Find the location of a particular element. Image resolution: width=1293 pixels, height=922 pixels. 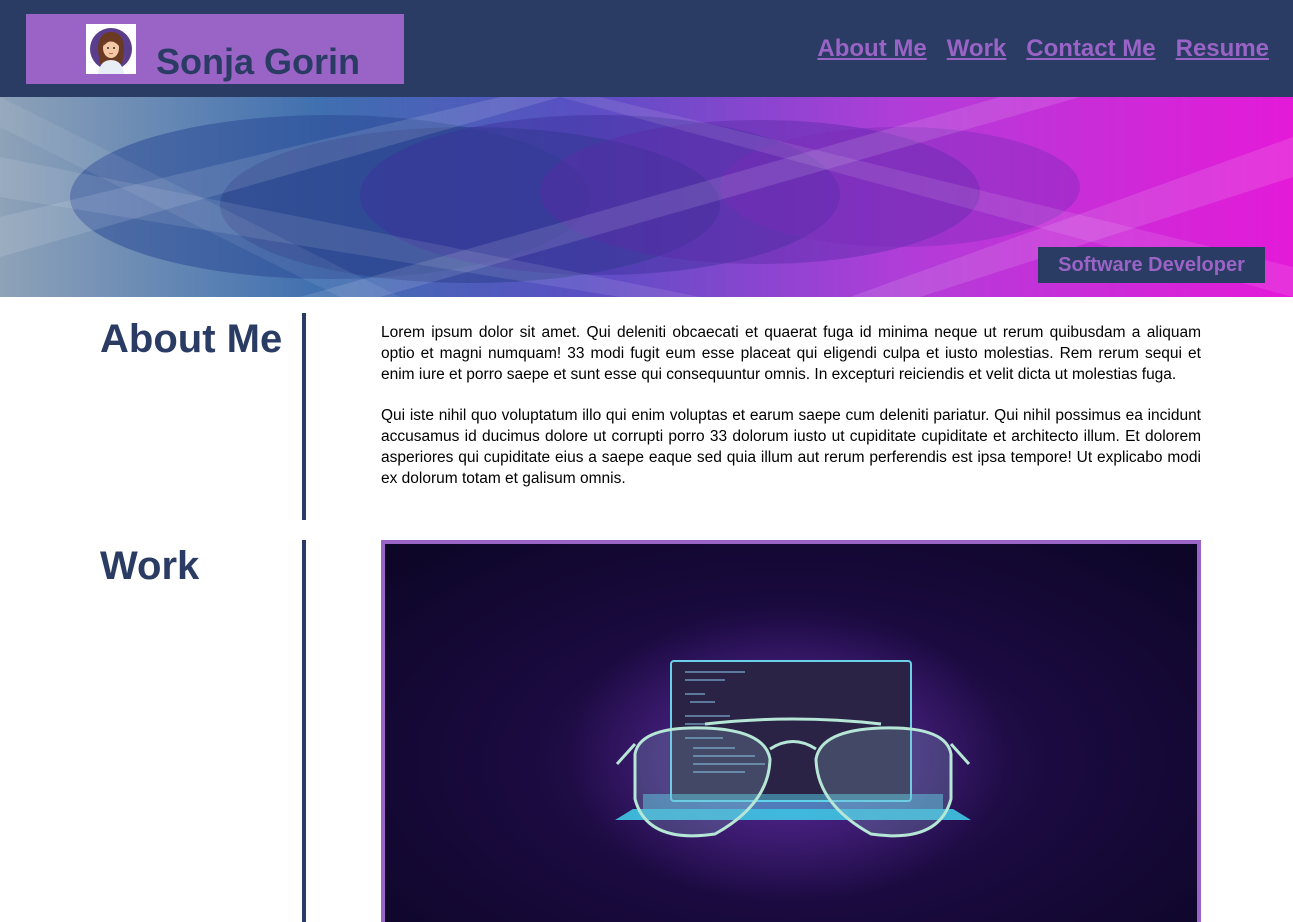

about-heading: About Me is located at coordinates (191, 339).